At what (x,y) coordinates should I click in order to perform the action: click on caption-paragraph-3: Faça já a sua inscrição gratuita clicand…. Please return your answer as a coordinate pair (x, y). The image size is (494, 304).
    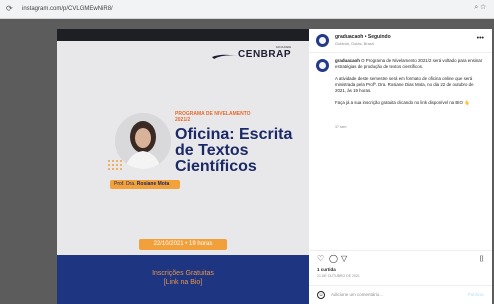
    Looking at the image, I should click on (402, 102).